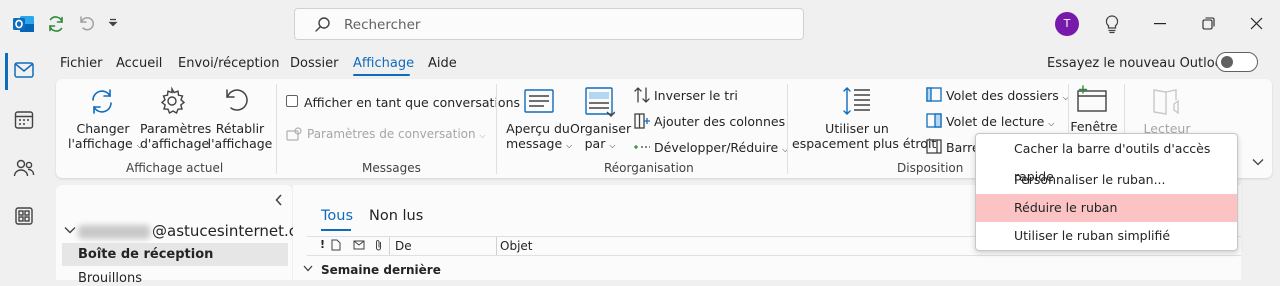 Image resolution: width=1280 pixels, height=286 pixels. I want to click on toggle-knob, so click(1227, 62).